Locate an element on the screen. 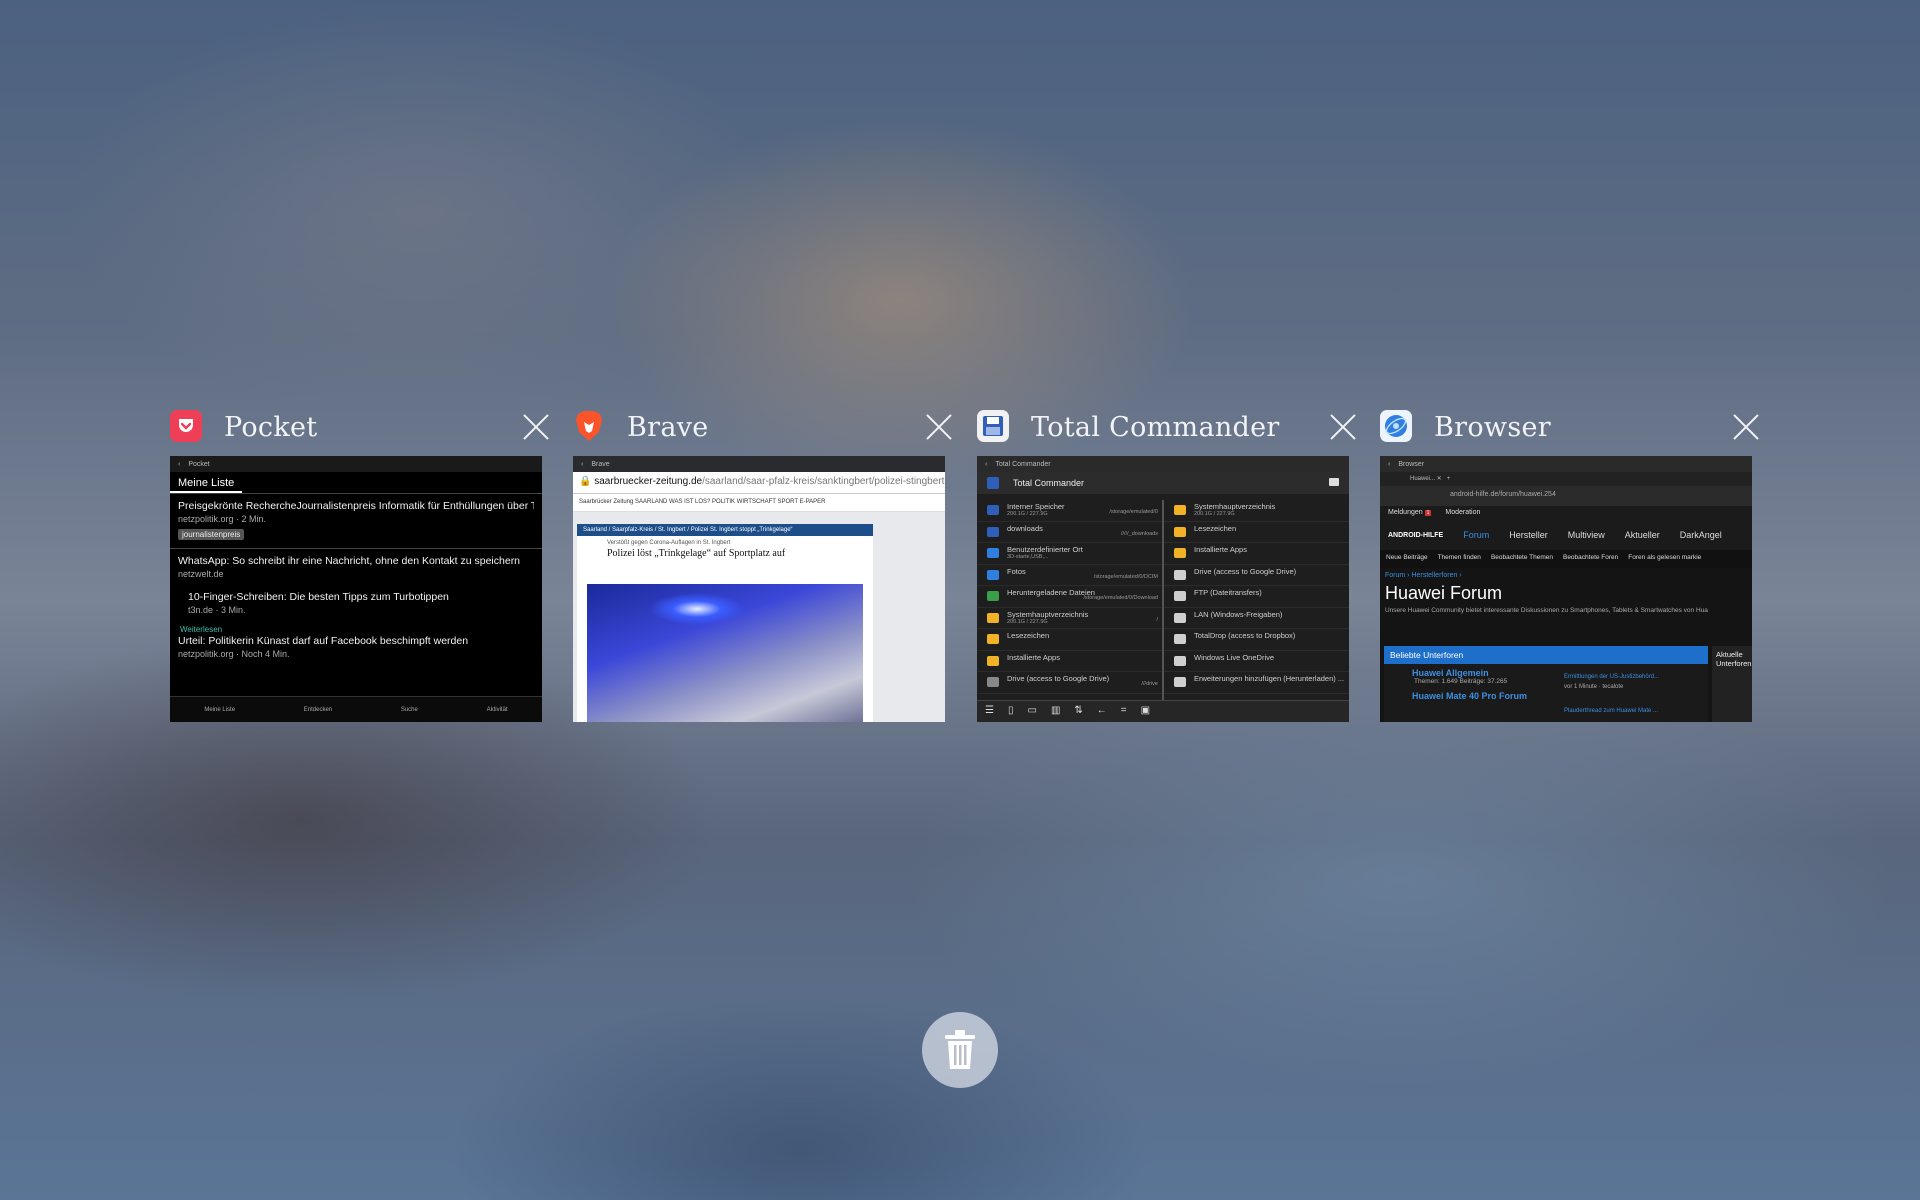  entry-path: /storage/emulated/0/Download is located at coordinates (1120, 598).